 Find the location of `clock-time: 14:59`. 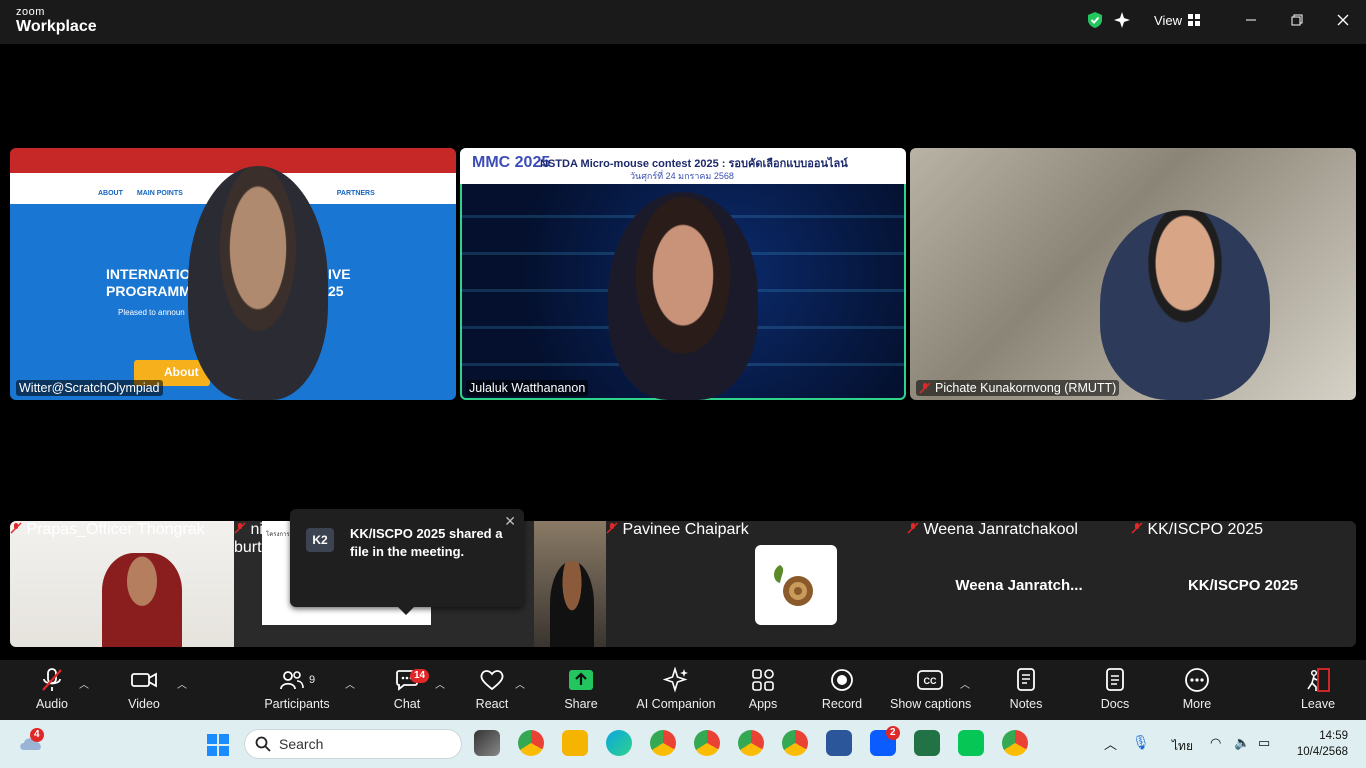

clock-time: 14:59 is located at coordinates (1333, 736).